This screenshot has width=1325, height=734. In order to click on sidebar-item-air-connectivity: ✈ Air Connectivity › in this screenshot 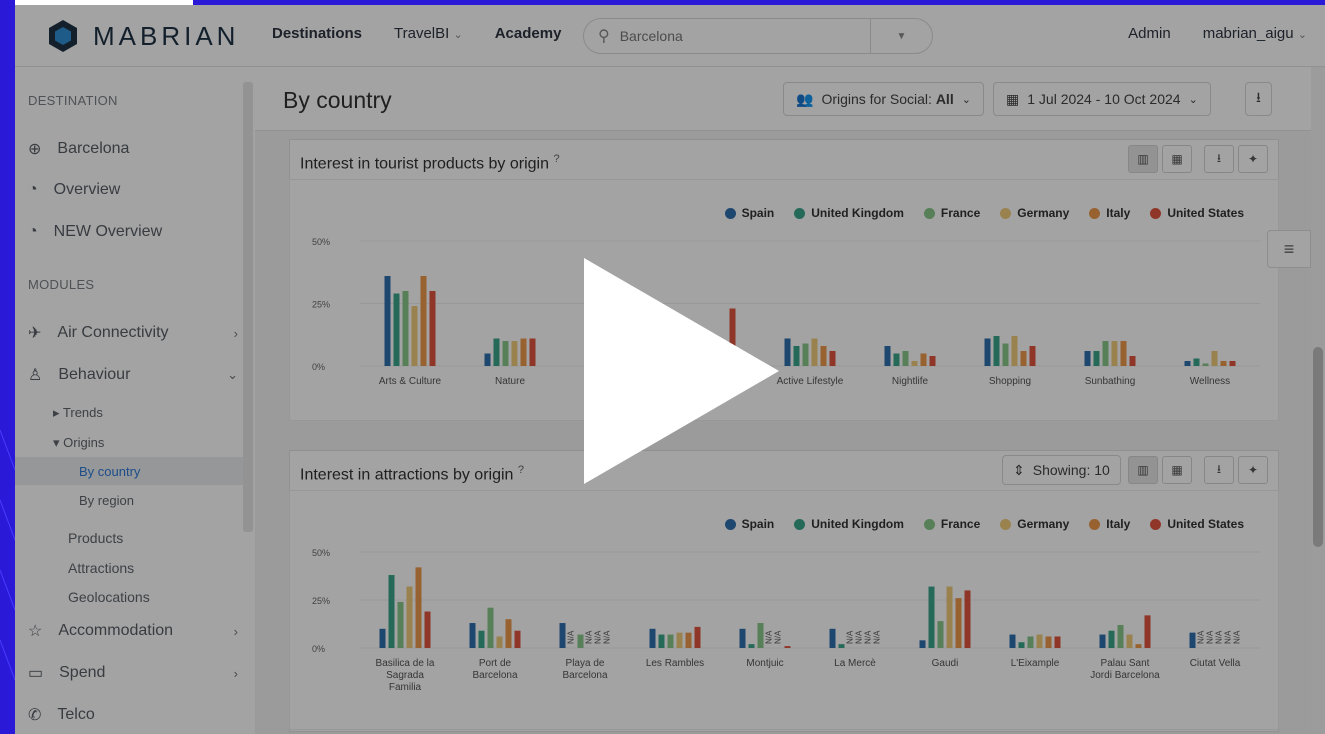, I will do `click(133, 333)`.